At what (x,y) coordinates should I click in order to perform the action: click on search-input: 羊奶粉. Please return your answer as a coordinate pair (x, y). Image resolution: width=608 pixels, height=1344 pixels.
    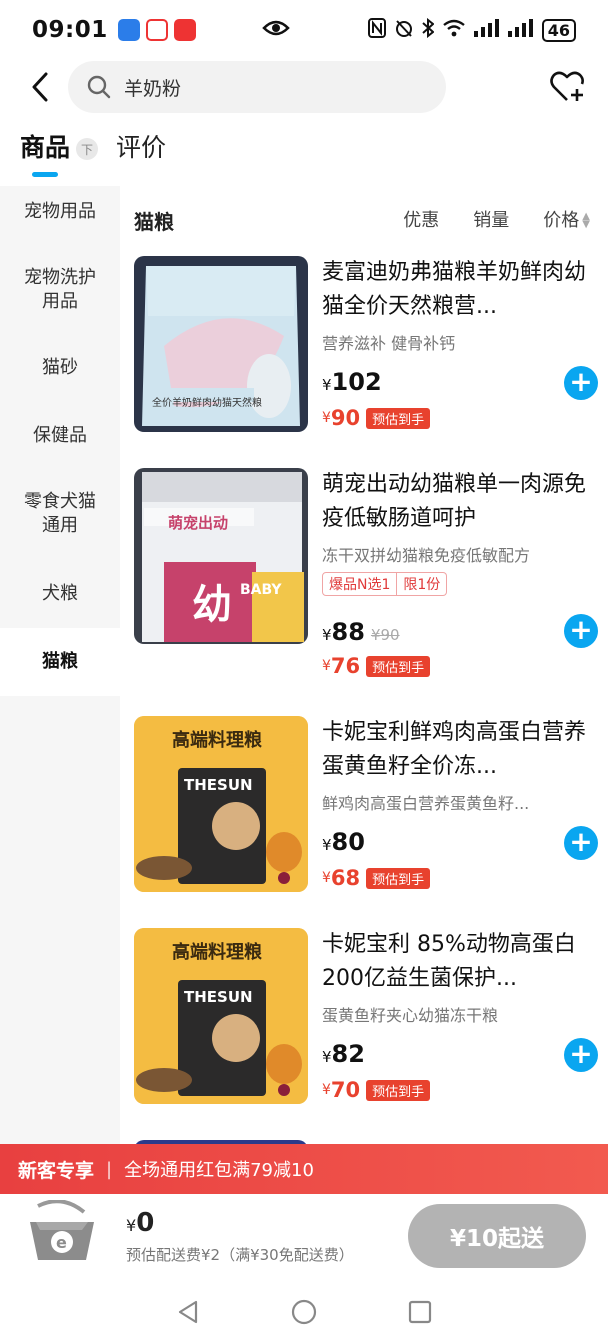
    Looking at the image, I should click on (257, 87).